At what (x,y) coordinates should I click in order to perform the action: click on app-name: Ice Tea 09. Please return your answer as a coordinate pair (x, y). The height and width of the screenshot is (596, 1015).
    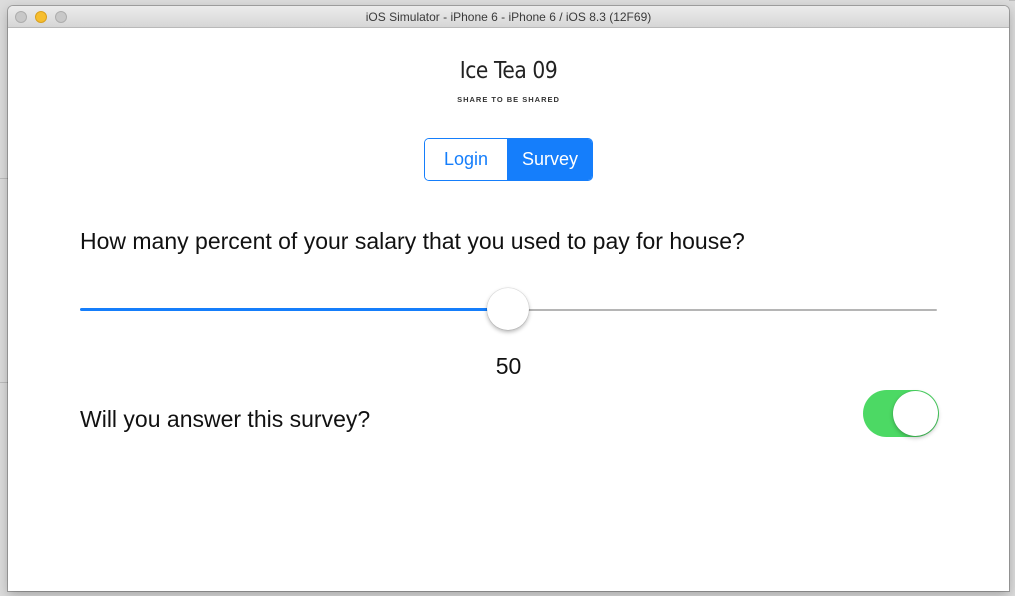
    Looking at the image, I should click on (508, 71).